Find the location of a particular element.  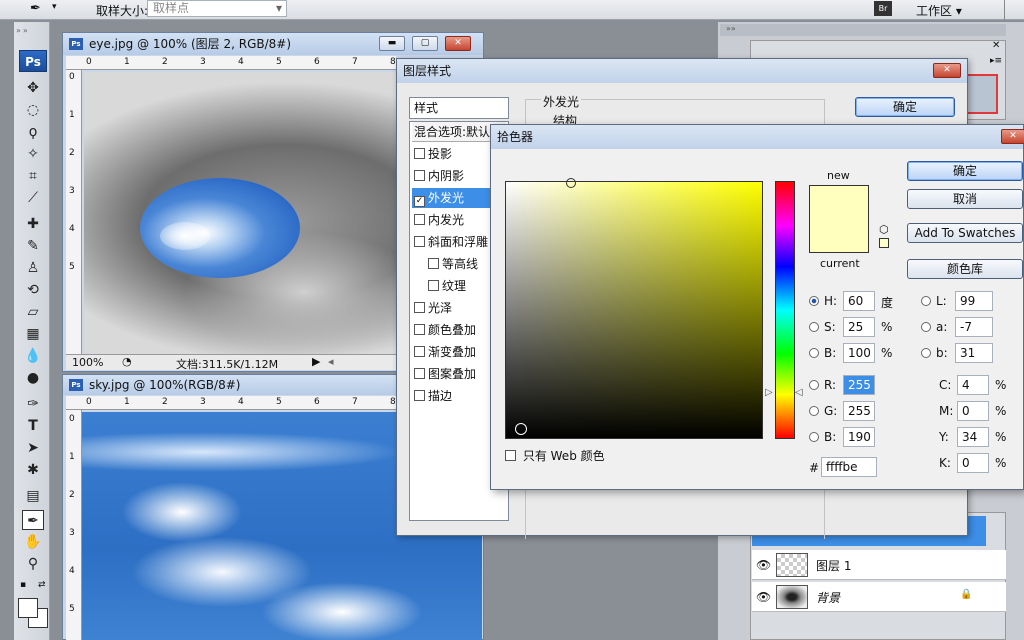

web-only-row: 只有 Web 颜色 is located at coordinates (555, 455).